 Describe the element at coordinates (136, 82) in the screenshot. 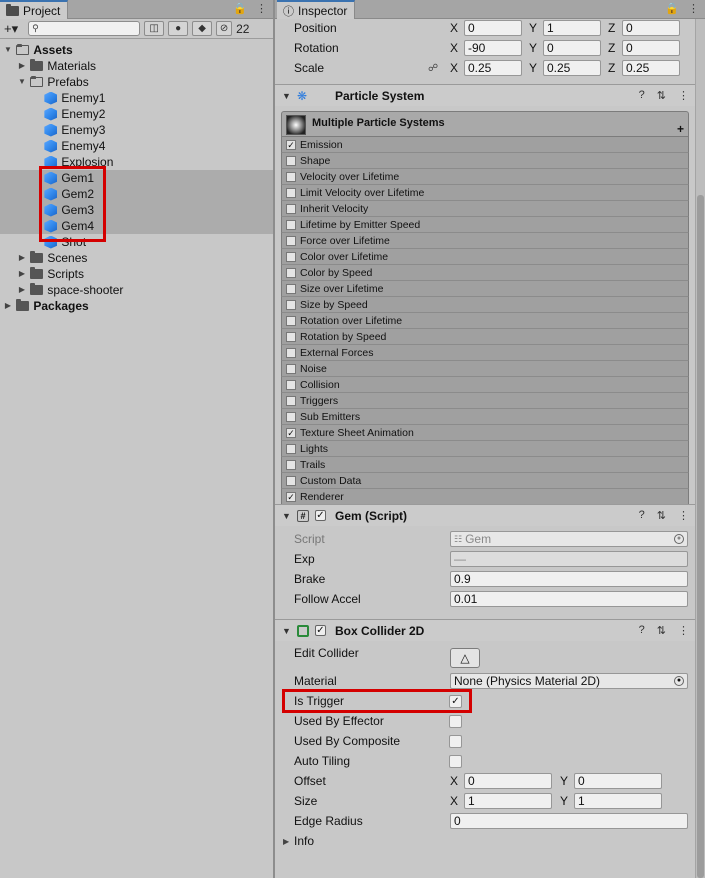

I see `tree-item: ▼ Prefabs` at that location.